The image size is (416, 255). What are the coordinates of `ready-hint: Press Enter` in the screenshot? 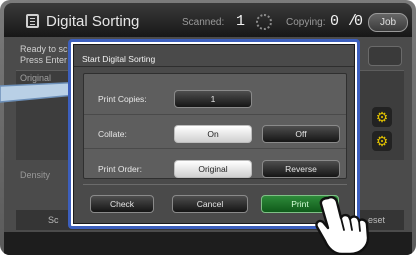 It's located at (44, 60).